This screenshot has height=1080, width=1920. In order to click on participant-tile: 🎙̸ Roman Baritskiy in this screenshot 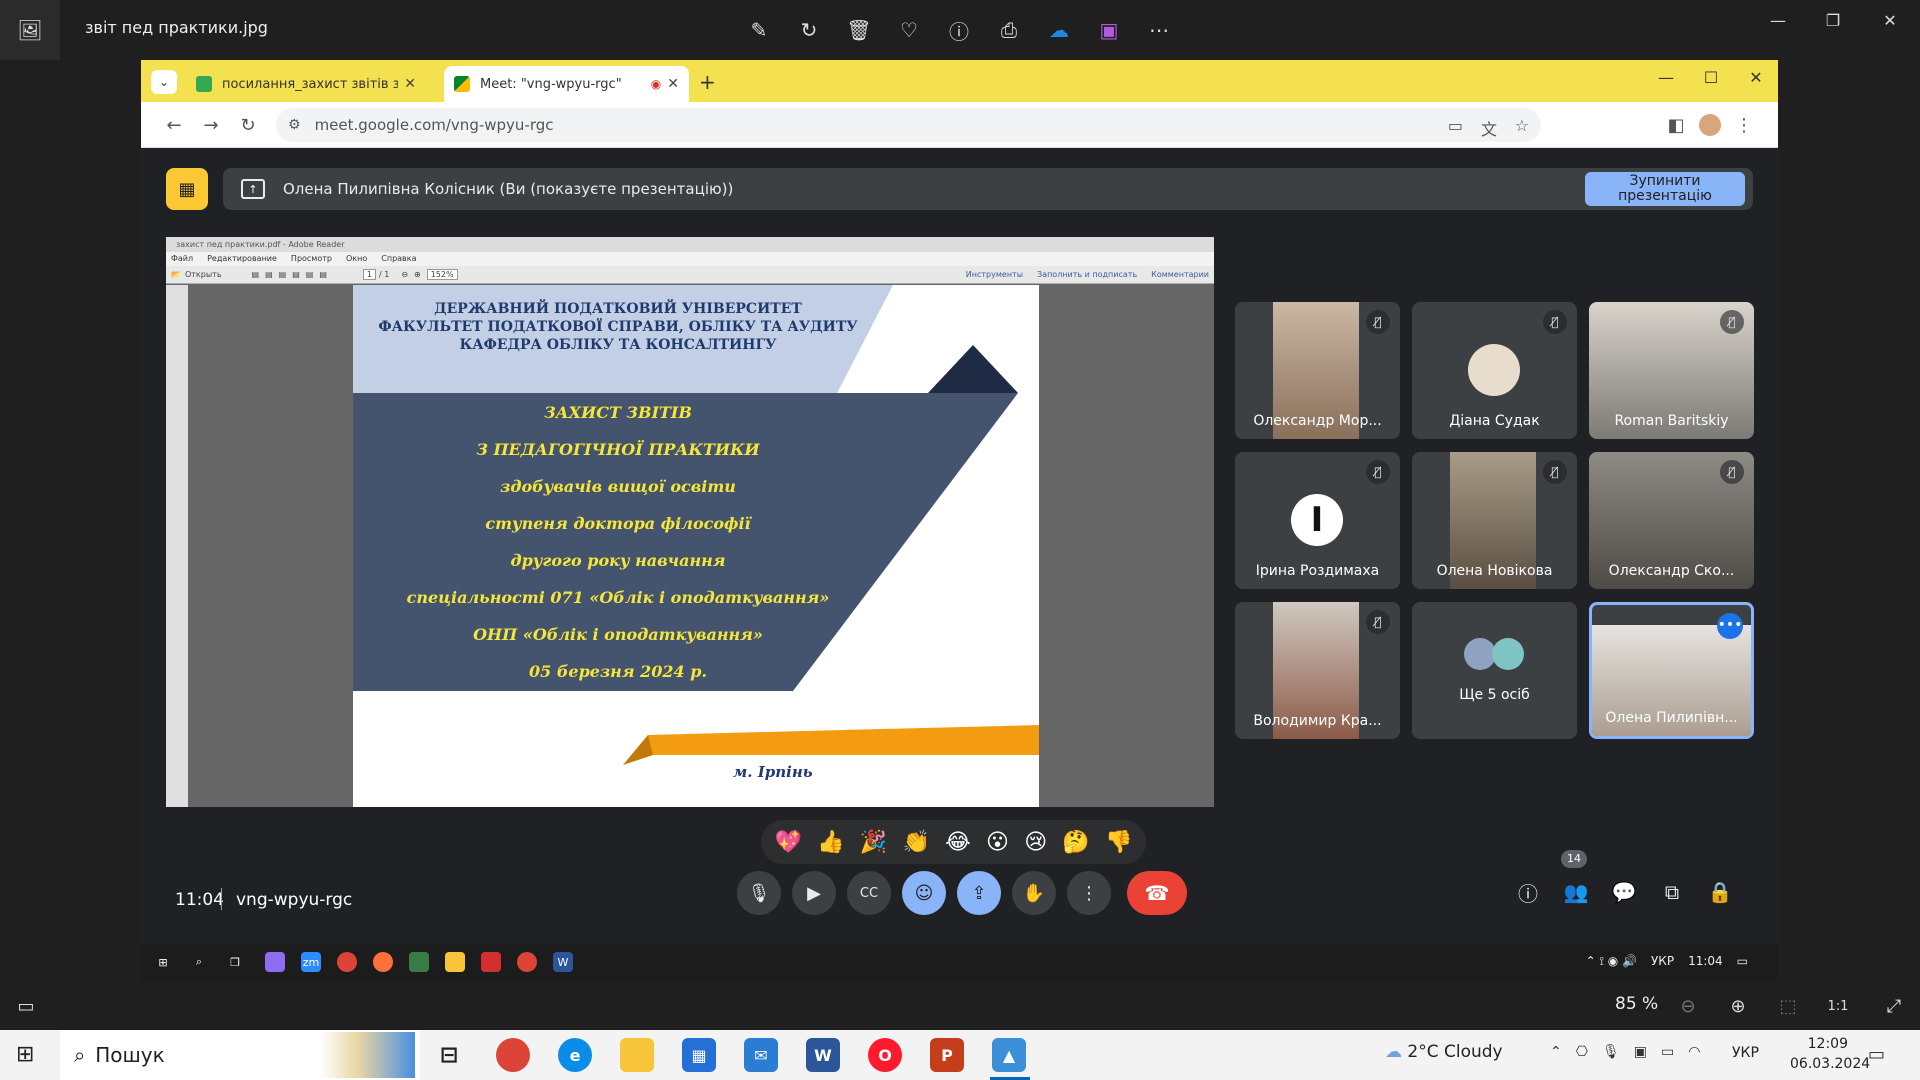, I will do `click(1671, 370)`.